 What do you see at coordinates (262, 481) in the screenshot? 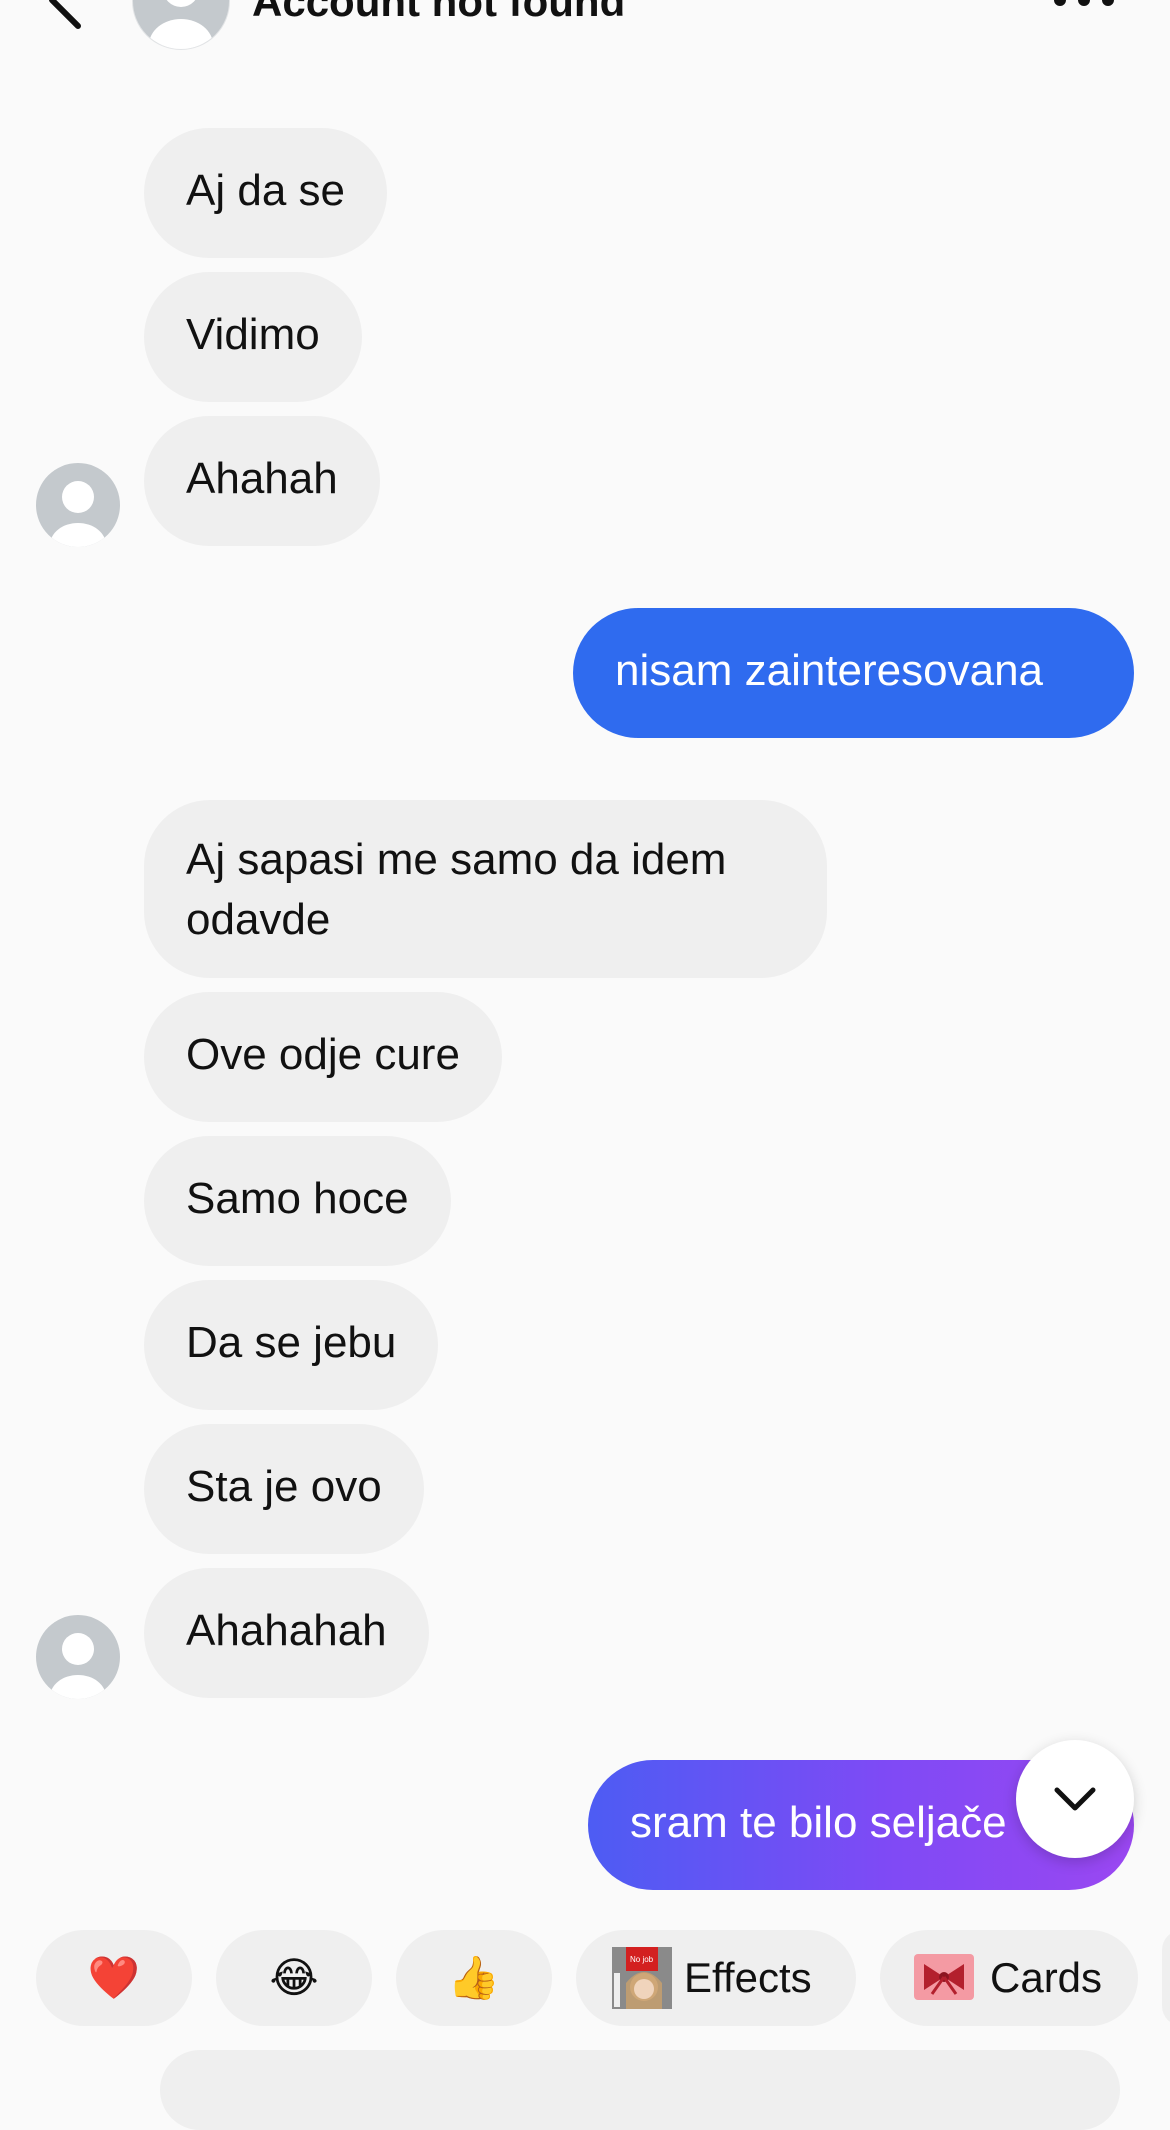
I see `incoming-message: Ahahah` at bounding box center [262, 481].